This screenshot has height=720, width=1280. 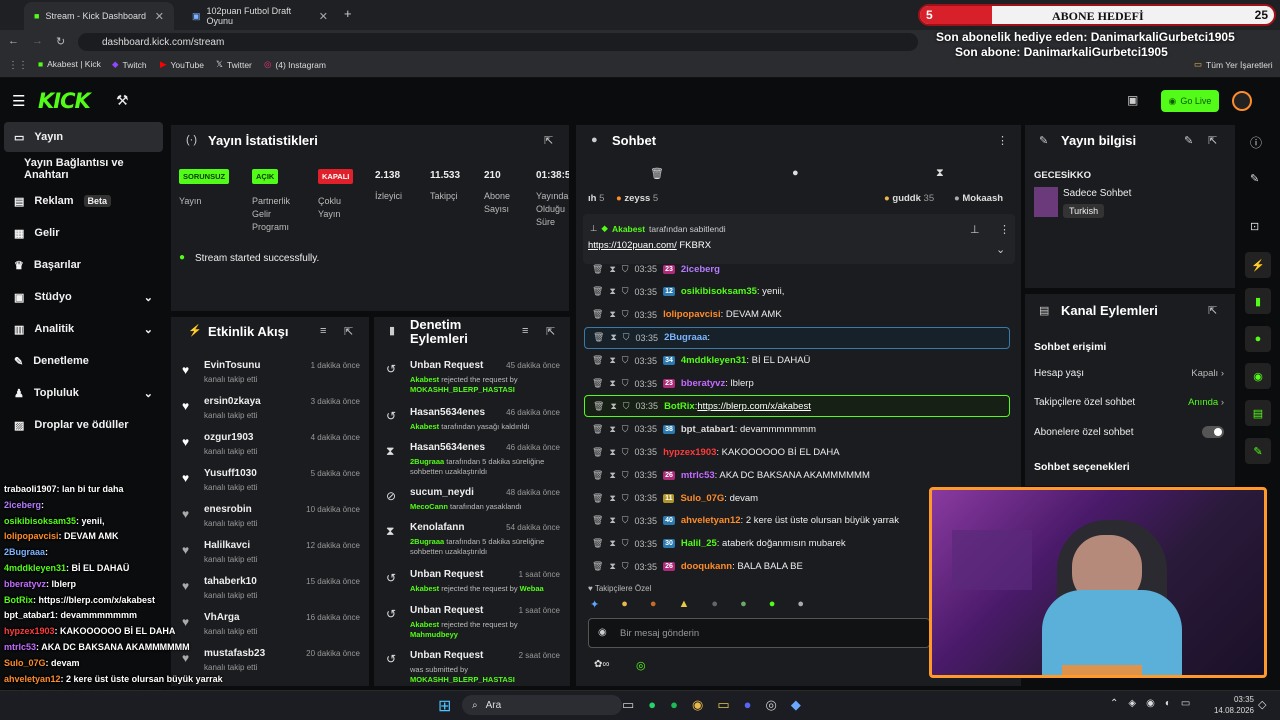 I want to click on battery-icon: ▭, so click(x=1185, y=703).